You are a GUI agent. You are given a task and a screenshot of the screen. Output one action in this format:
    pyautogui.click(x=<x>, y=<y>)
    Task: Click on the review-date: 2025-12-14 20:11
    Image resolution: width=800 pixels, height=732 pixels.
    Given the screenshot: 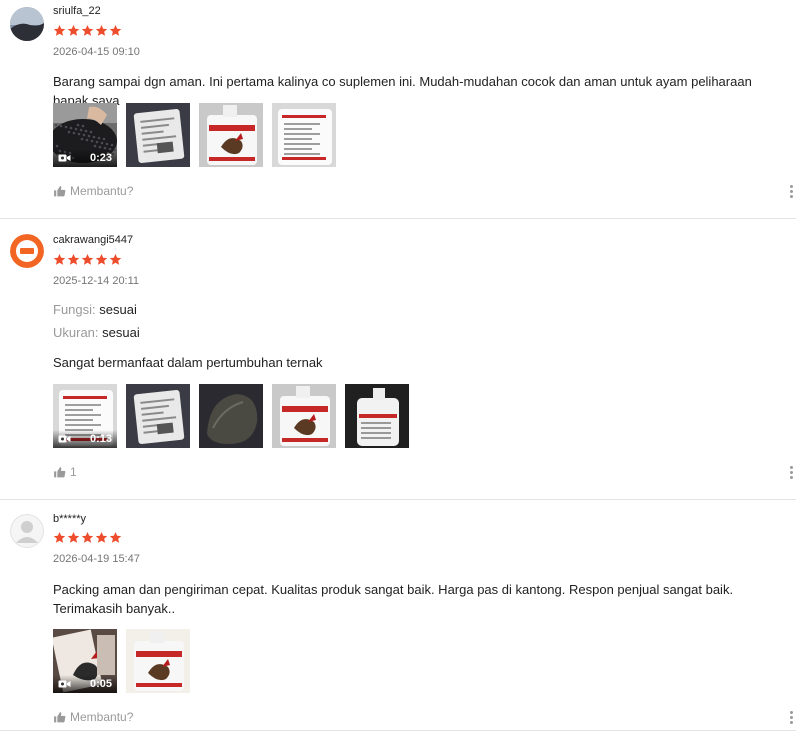 What is the action you would take?
    pyautogui.click(x=96, y=281)
    